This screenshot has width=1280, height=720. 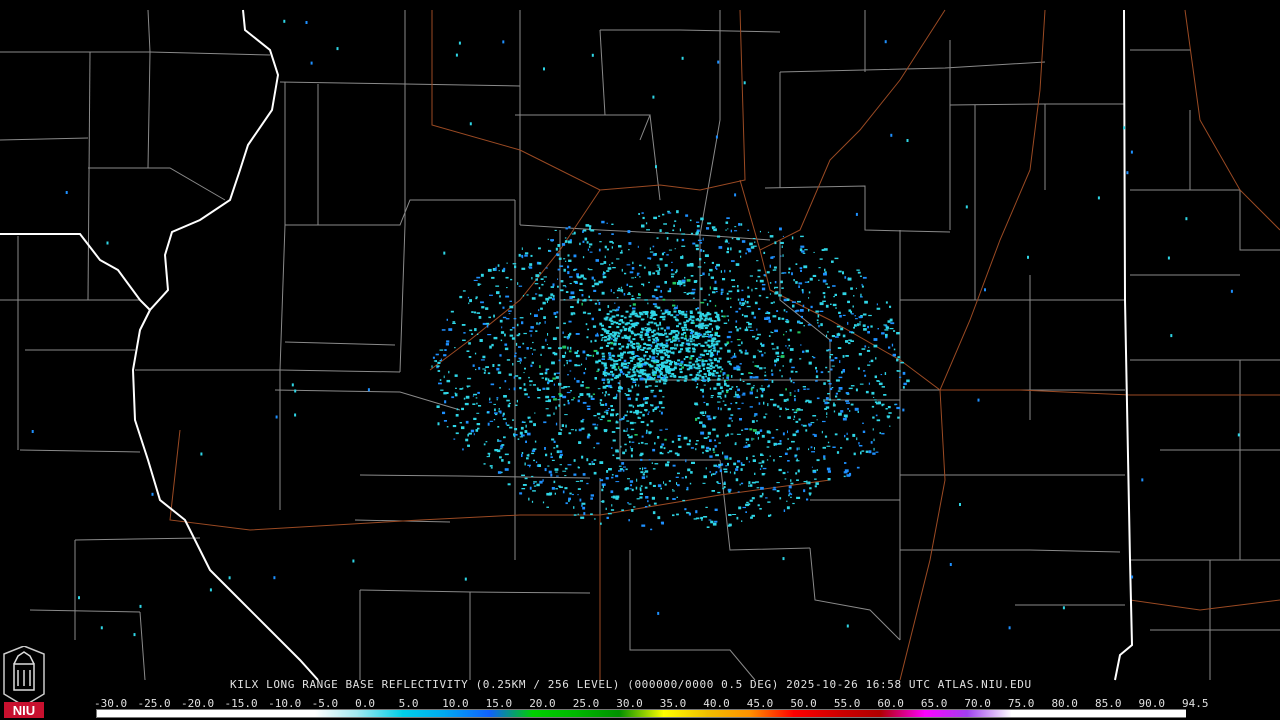 What do you see at coordinates (24, 710) in the screenshot?
I see `logo-text: NIU` at bounding box center [24, 710].